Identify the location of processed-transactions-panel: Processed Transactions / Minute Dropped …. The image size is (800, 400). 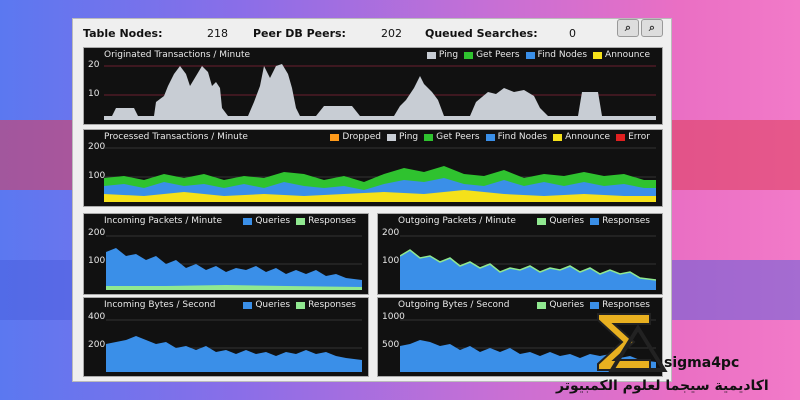
(373, 168).